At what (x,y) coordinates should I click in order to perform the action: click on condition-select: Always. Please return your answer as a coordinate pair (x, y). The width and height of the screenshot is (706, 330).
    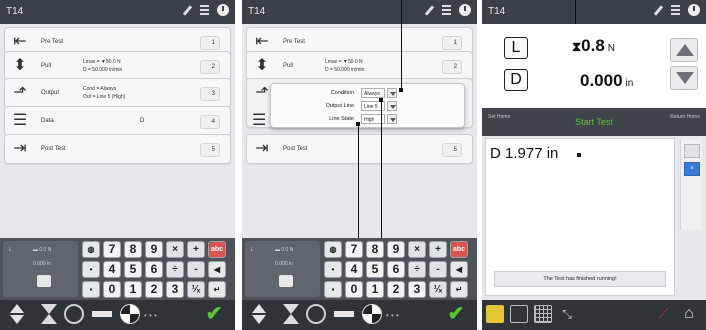
    Looking at the image, I should click on (373, 93).